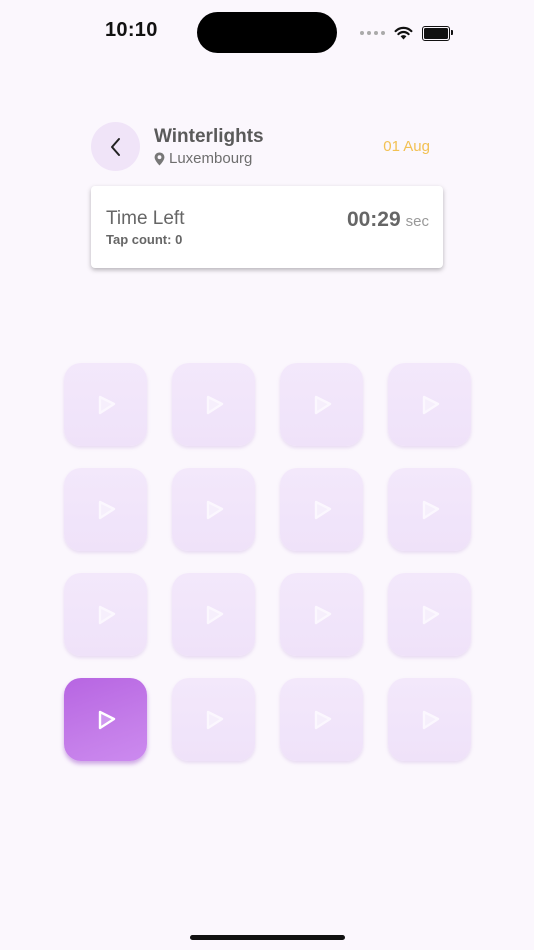  I want to click on status-icons, so click(406, 33).